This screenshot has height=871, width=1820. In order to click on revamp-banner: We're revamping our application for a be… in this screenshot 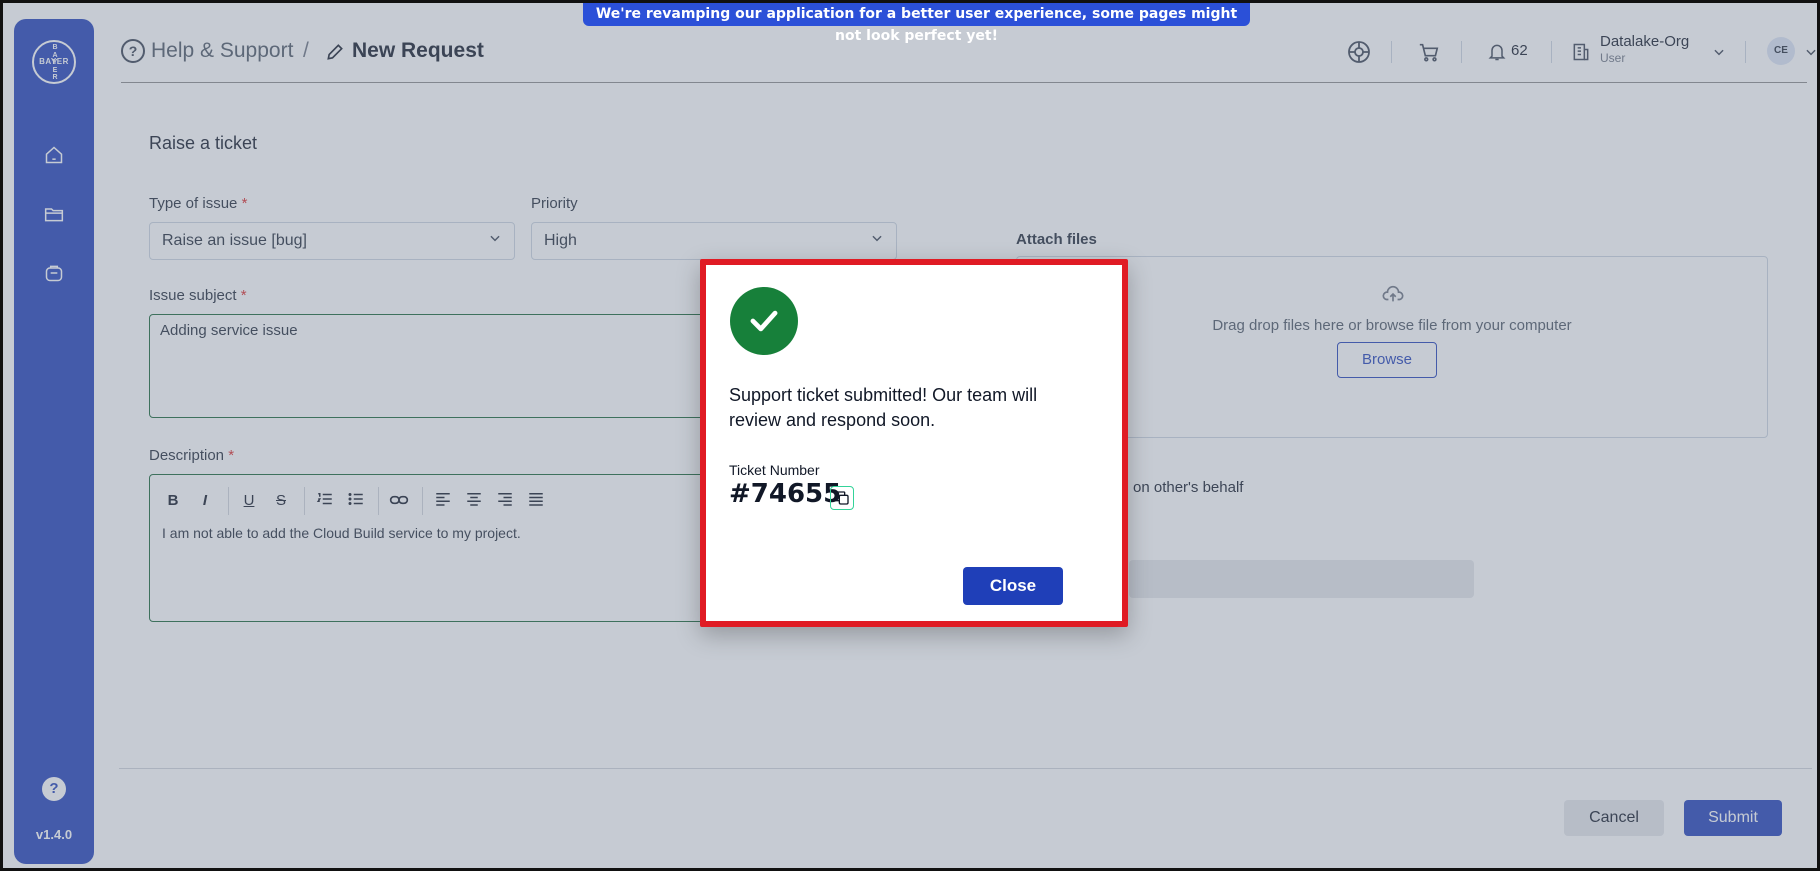, I will do `click(916, 23)`.